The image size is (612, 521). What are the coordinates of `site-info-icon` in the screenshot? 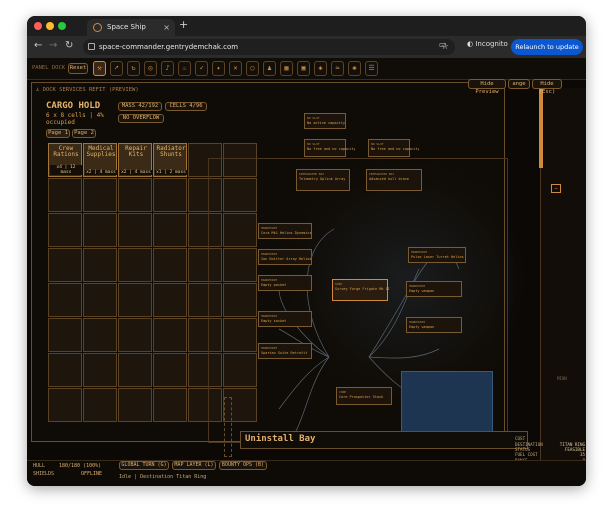 It's located at (91, 46).